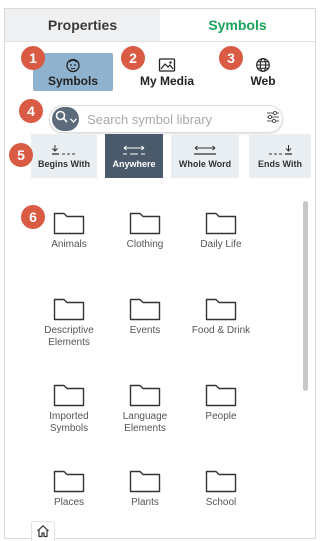 The height and width of the screenshot is (541, 320). What do you see at coordinates (134, 163) in the screenshot?
I see `mode-anywhere-label: Anywhere` at bounding box center [134, 163].